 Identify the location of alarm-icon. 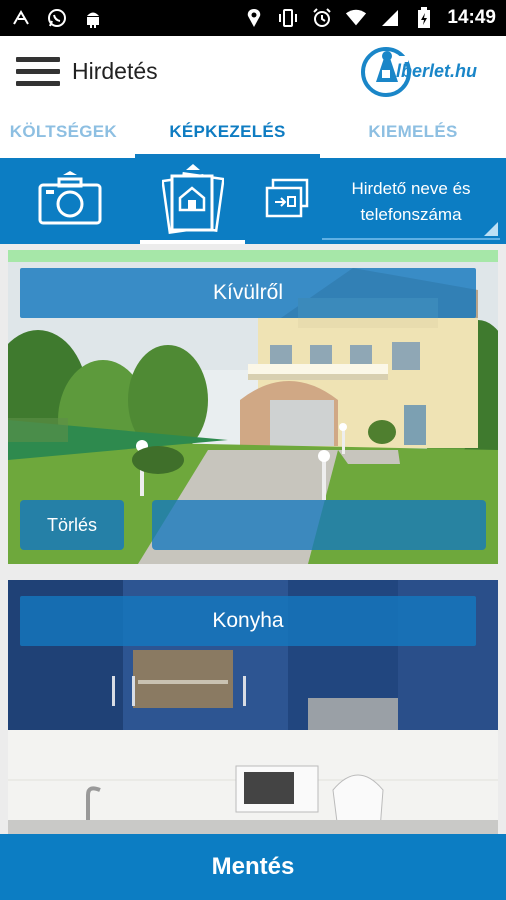
(322, 18).